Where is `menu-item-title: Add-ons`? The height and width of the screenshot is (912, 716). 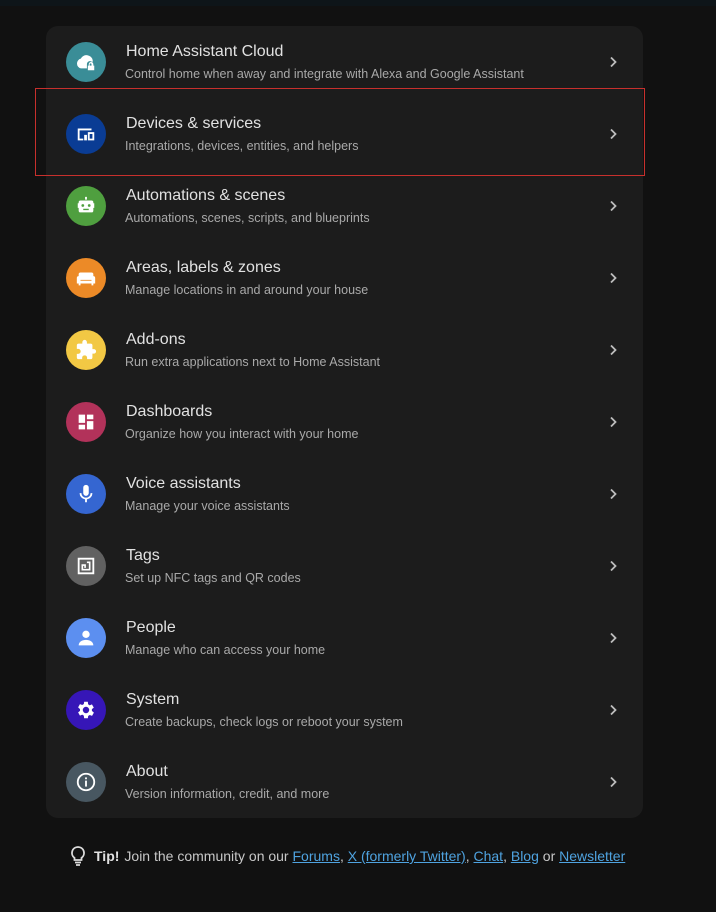
menu-item-title: Add-ons is located at coordinates (156, 339).